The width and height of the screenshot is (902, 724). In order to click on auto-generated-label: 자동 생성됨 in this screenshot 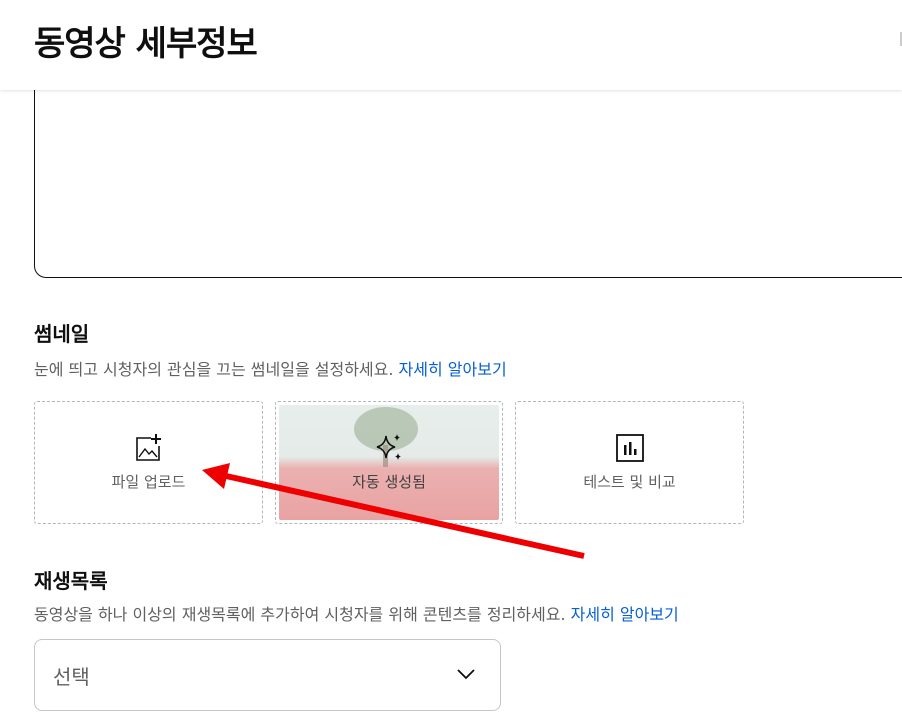, I will do `click(389, 482)`.